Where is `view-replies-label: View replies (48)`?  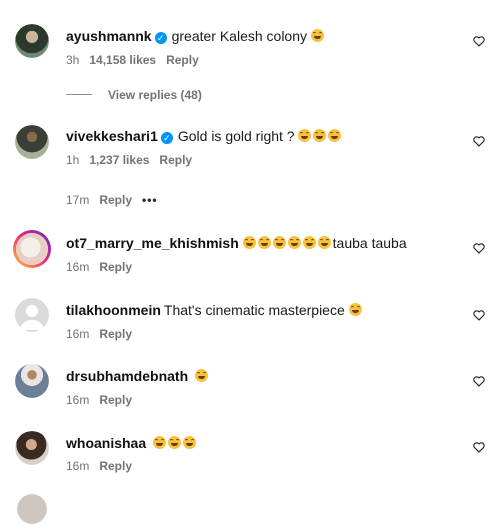
view-replies-label: View replies (48) is located at coordinates (155, 95).